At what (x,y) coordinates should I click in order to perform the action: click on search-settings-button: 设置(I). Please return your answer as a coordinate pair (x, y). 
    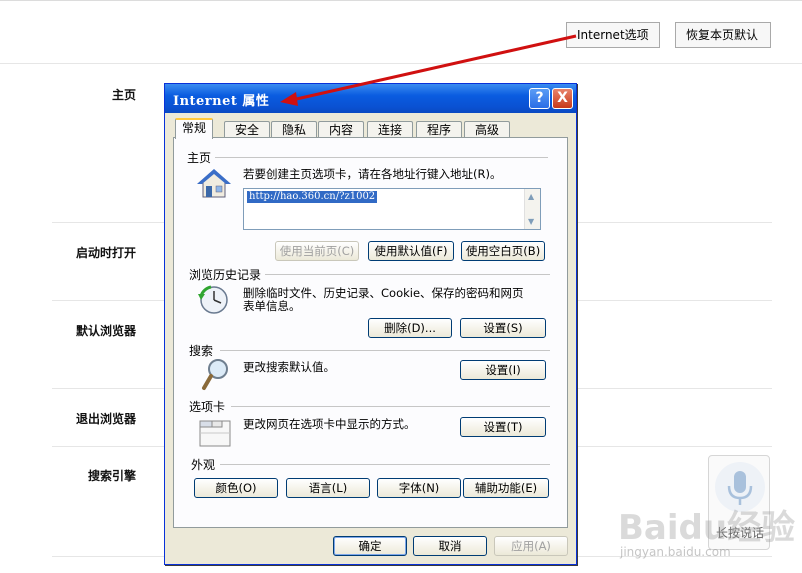
    Looking at the image, I should click on (503, 370).